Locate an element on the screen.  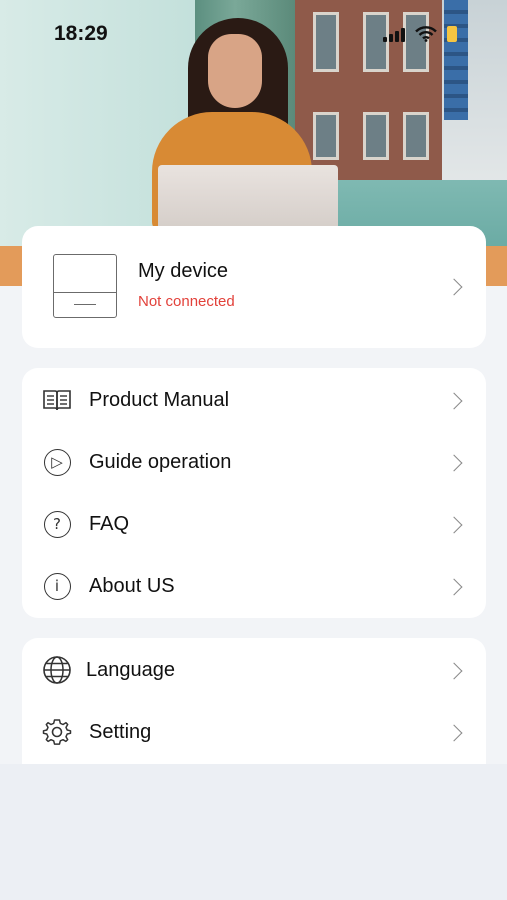
menu-item-guide-operation: ▷ Guide operation is located at coordinates (254, 462).